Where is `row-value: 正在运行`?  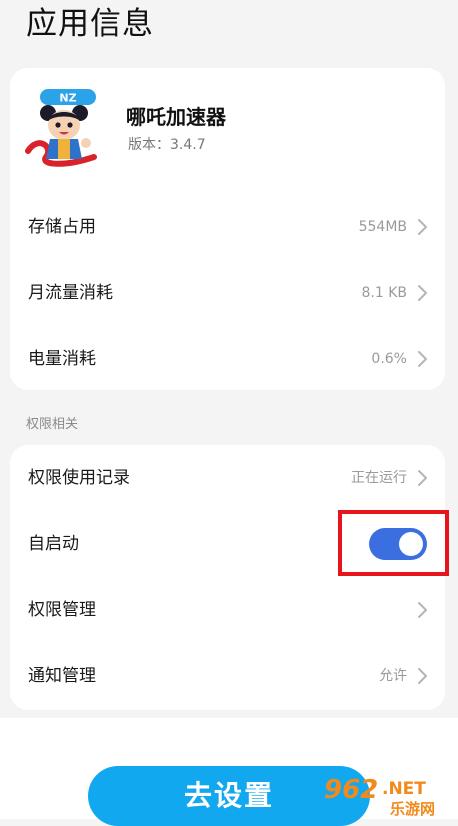 row-value: 正在运行 is located at coordinates (379, 478).